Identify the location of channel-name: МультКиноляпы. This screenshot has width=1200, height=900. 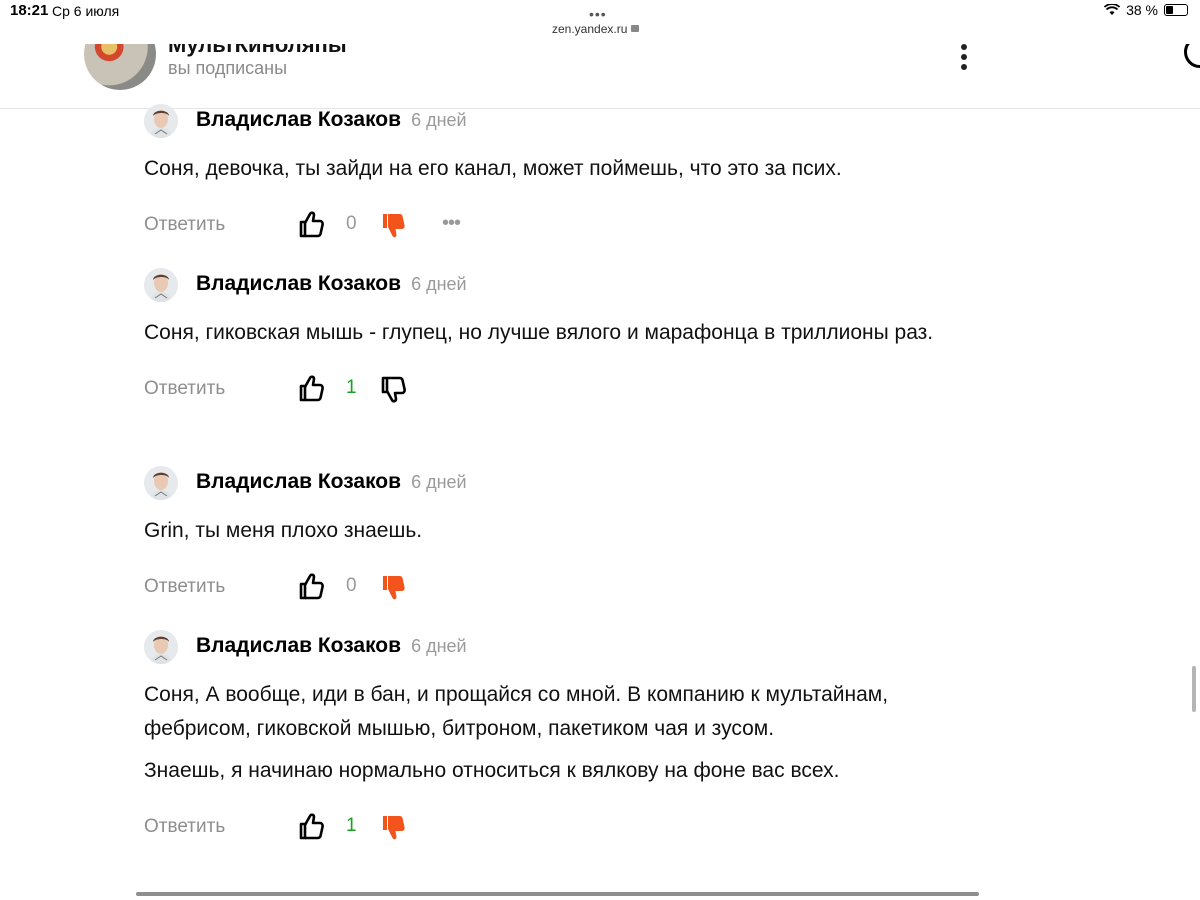
(257, 51).